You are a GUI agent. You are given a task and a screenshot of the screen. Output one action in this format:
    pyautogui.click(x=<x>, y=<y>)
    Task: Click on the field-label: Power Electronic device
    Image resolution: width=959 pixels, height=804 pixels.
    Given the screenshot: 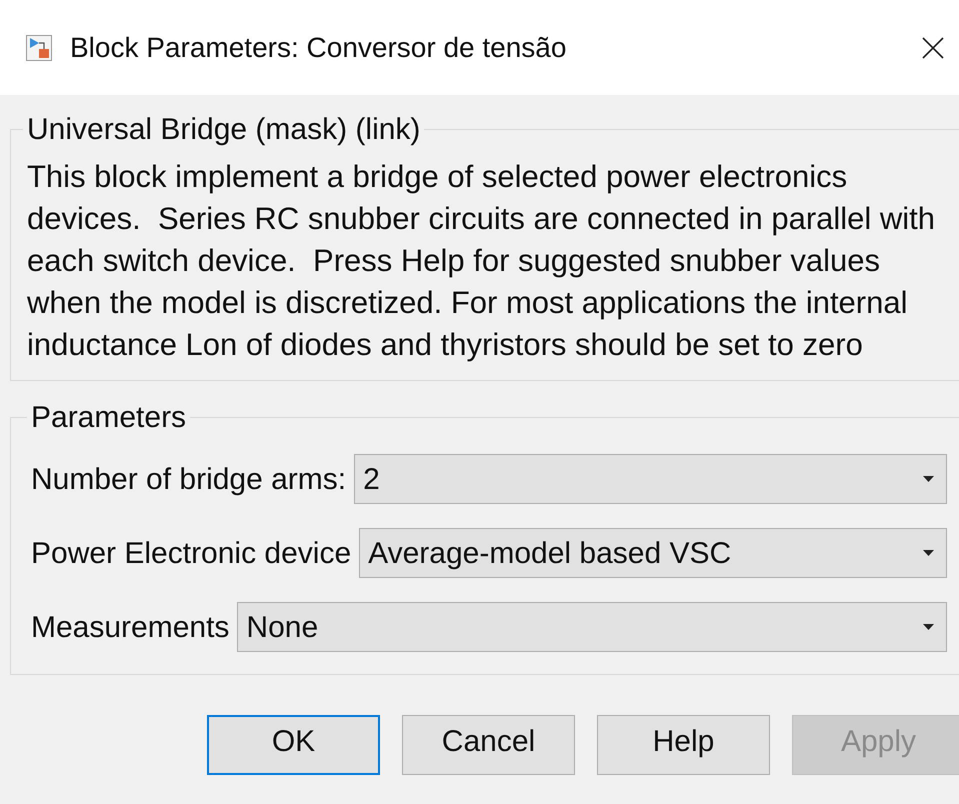 What is the action you would take?
    pyautogui.click(x=191, y=554)
    